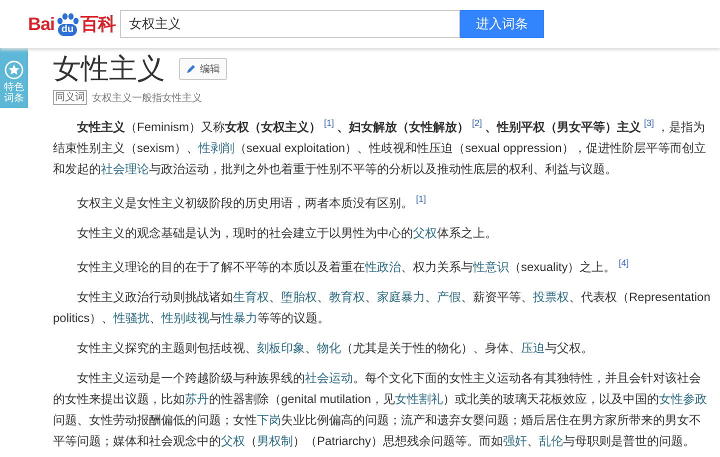 The height and width of the screenshot is (457, 720). What do you see at coordinates (98, 24) in the screenshot?
I see `logo-text: 百科` at bounding box center [98, 24].